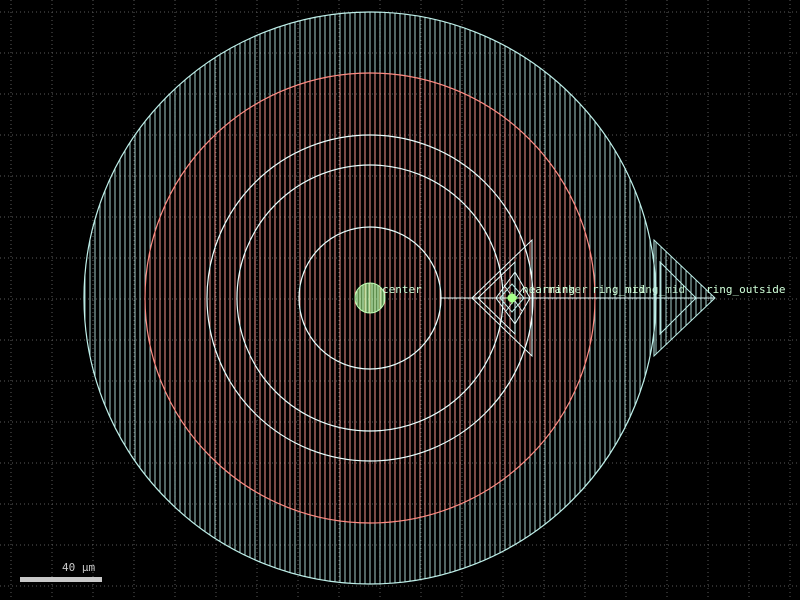  Describe the element at coordinates (402, 289) in the screenshot. I see `center-label: center` at that location.